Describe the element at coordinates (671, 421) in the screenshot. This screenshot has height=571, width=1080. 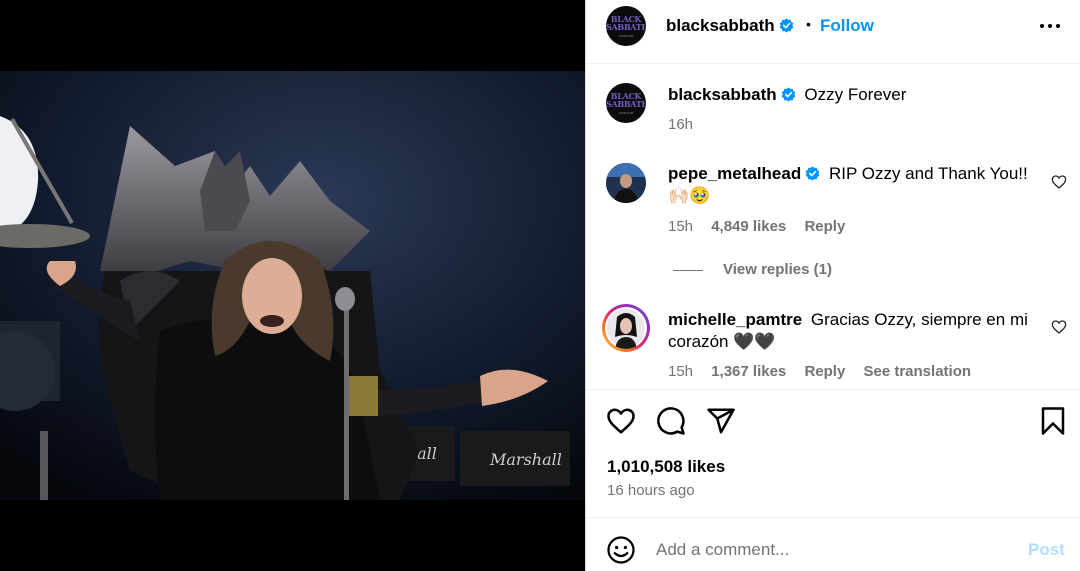
I see `comment-icon` at that location.